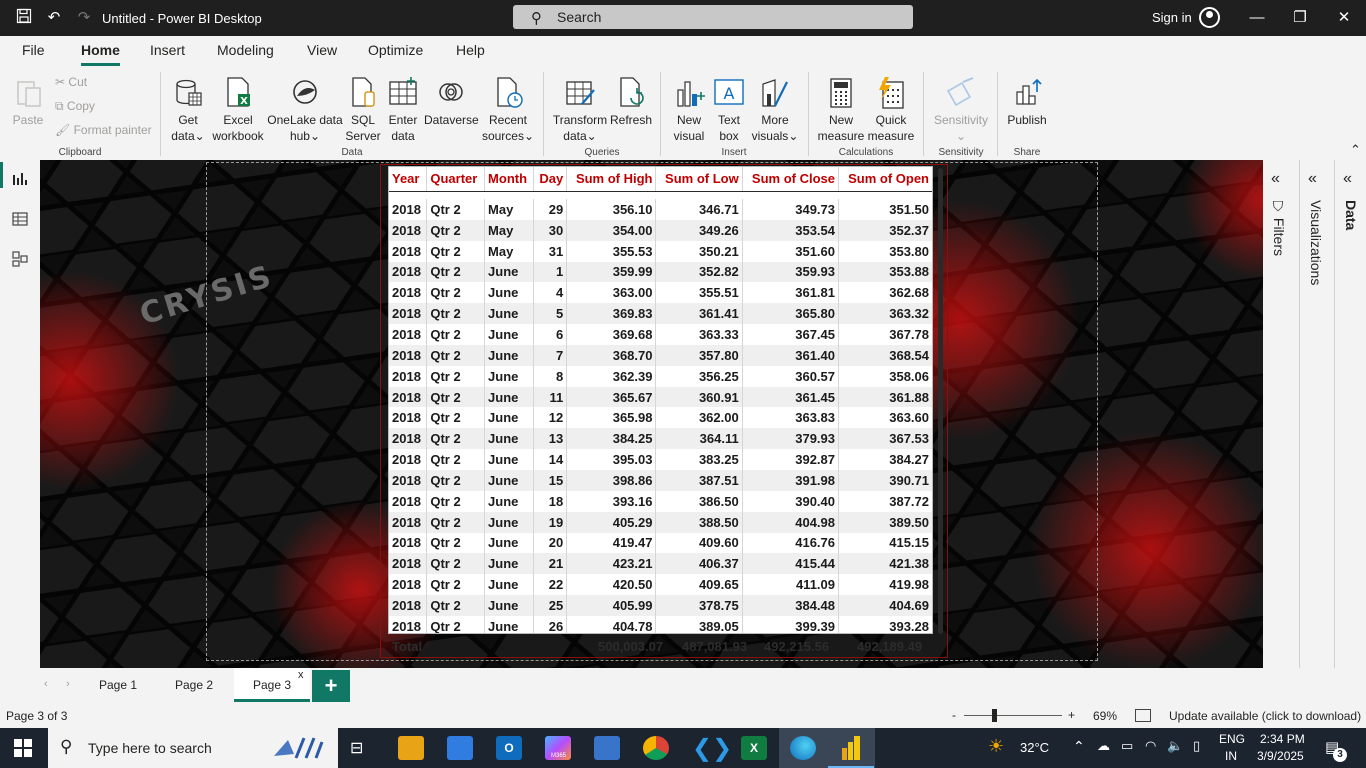 This screenshot has height=768, width=1366. I want to click on enter-data-button: Enter data, so click(403, 110).